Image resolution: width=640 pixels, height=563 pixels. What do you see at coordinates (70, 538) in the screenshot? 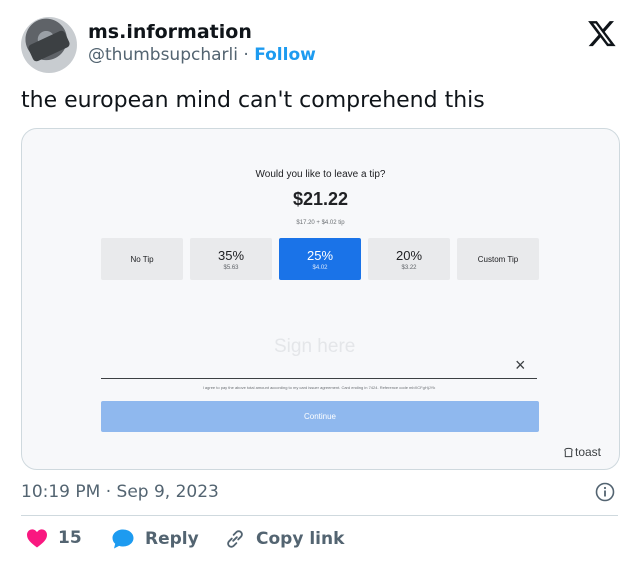
I see `like-count: 15` at bounding box center [70, 538].